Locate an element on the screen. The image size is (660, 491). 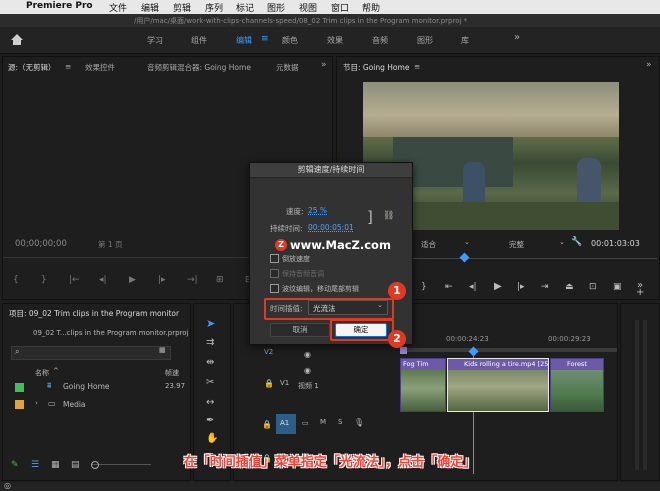
track-v1-label: V1 is located at coordinates (284, 383).